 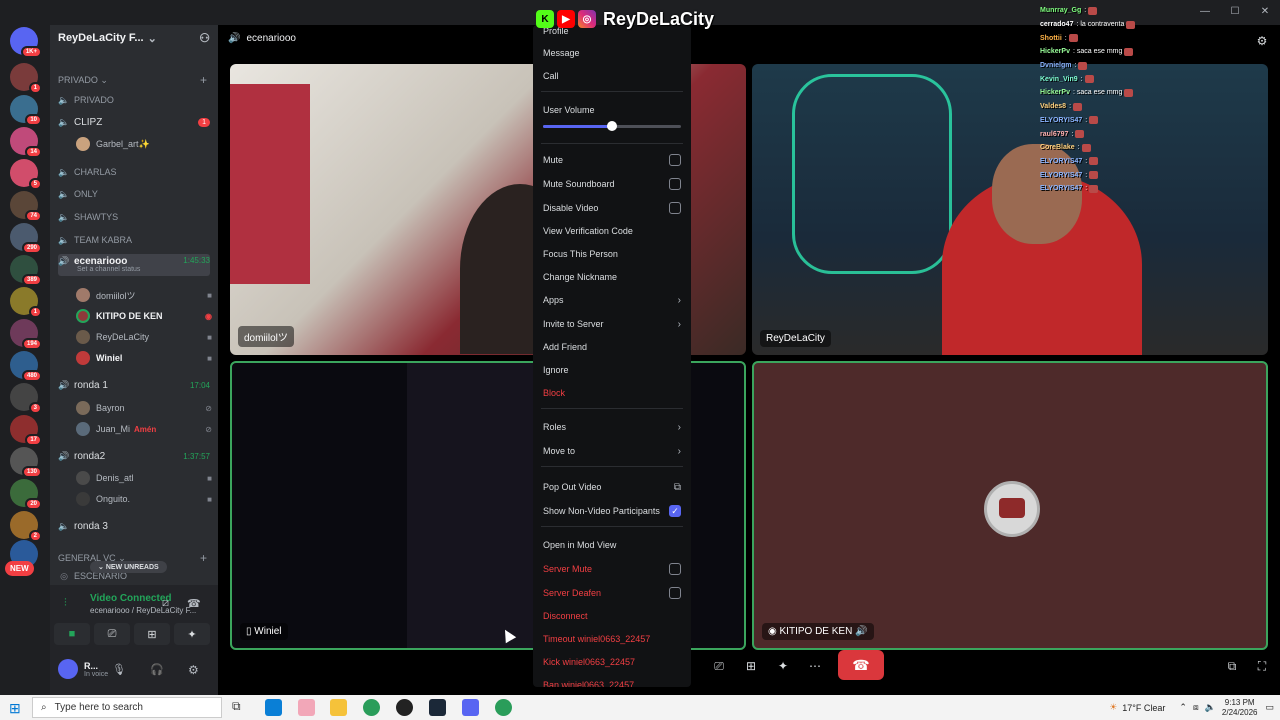 What do you see at coordinates (134, 38) in the screenshot?
I see `server-header: ReyDeLaCity F... ⌄ ⚇` at bounding box center [134, 38].